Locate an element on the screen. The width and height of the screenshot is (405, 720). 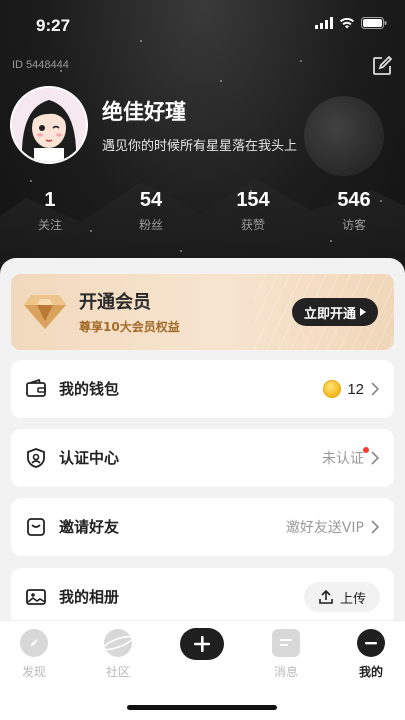
stat-following: 1 关注 is located at coordinates (50, 211).